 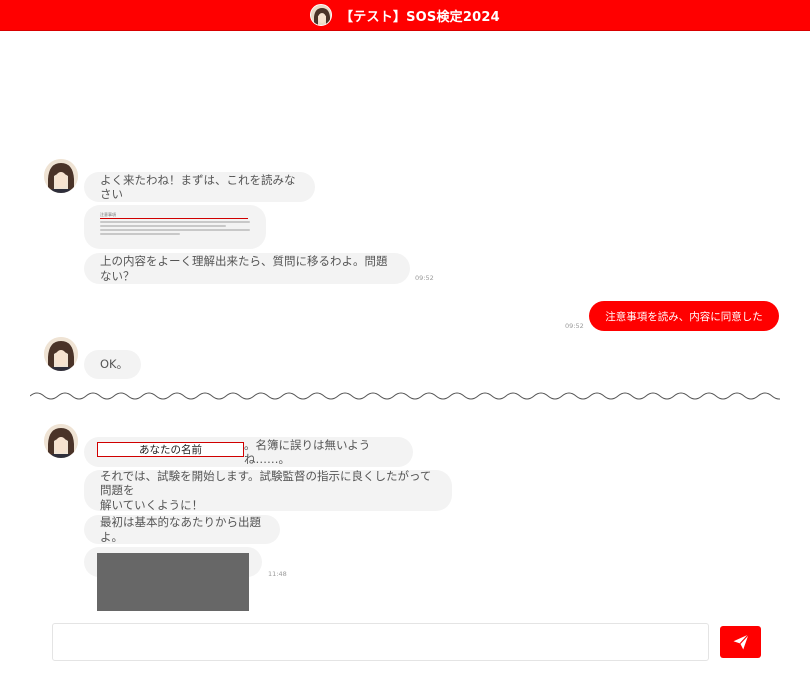 I want to click on message-text: よく来たわね！まずは、これを読みなさい, so click(x=198, y=186).